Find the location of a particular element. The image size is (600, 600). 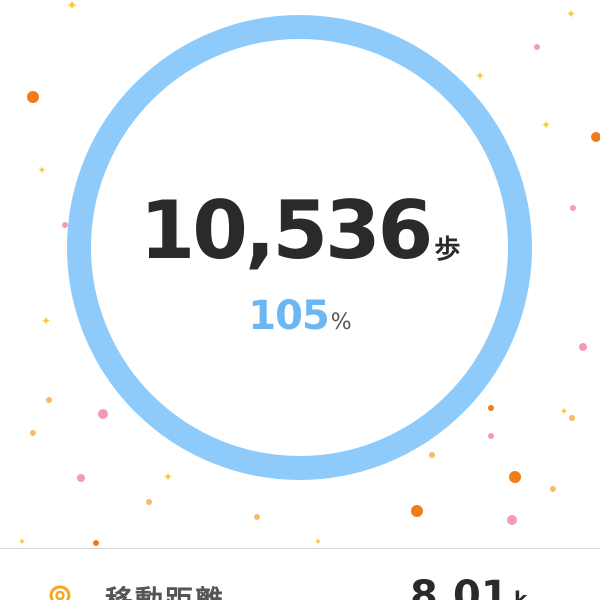

goal-percent-unit: % is located at coordinates (341, 322).